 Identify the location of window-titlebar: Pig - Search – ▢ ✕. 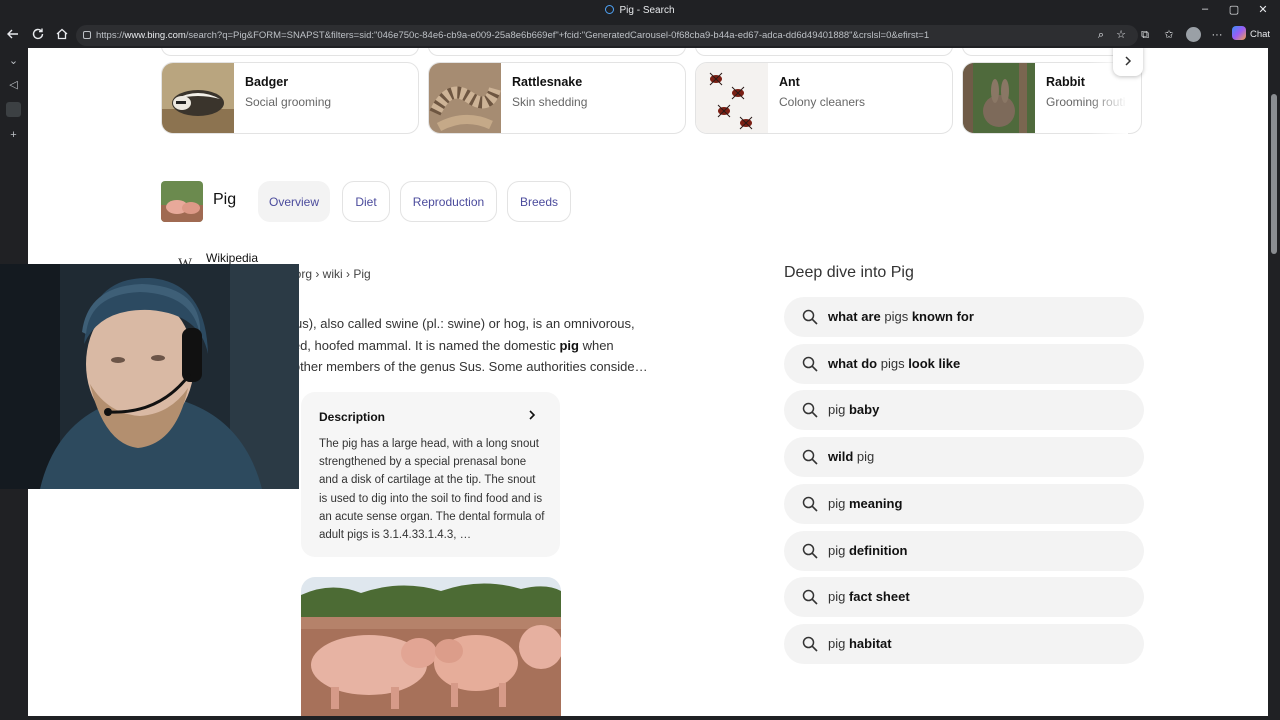
(640, 11).